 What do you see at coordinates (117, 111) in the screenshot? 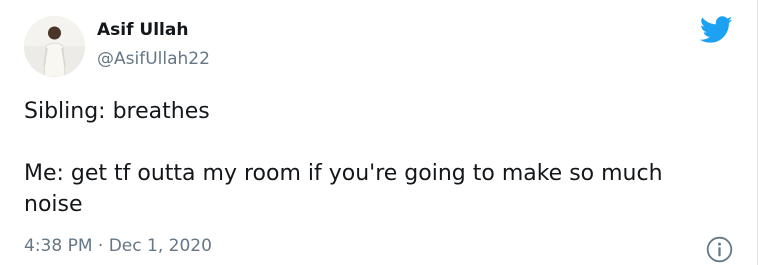
I see `tweet-text-line-1: Sibling: breathes` at bounding box center [117, 111].